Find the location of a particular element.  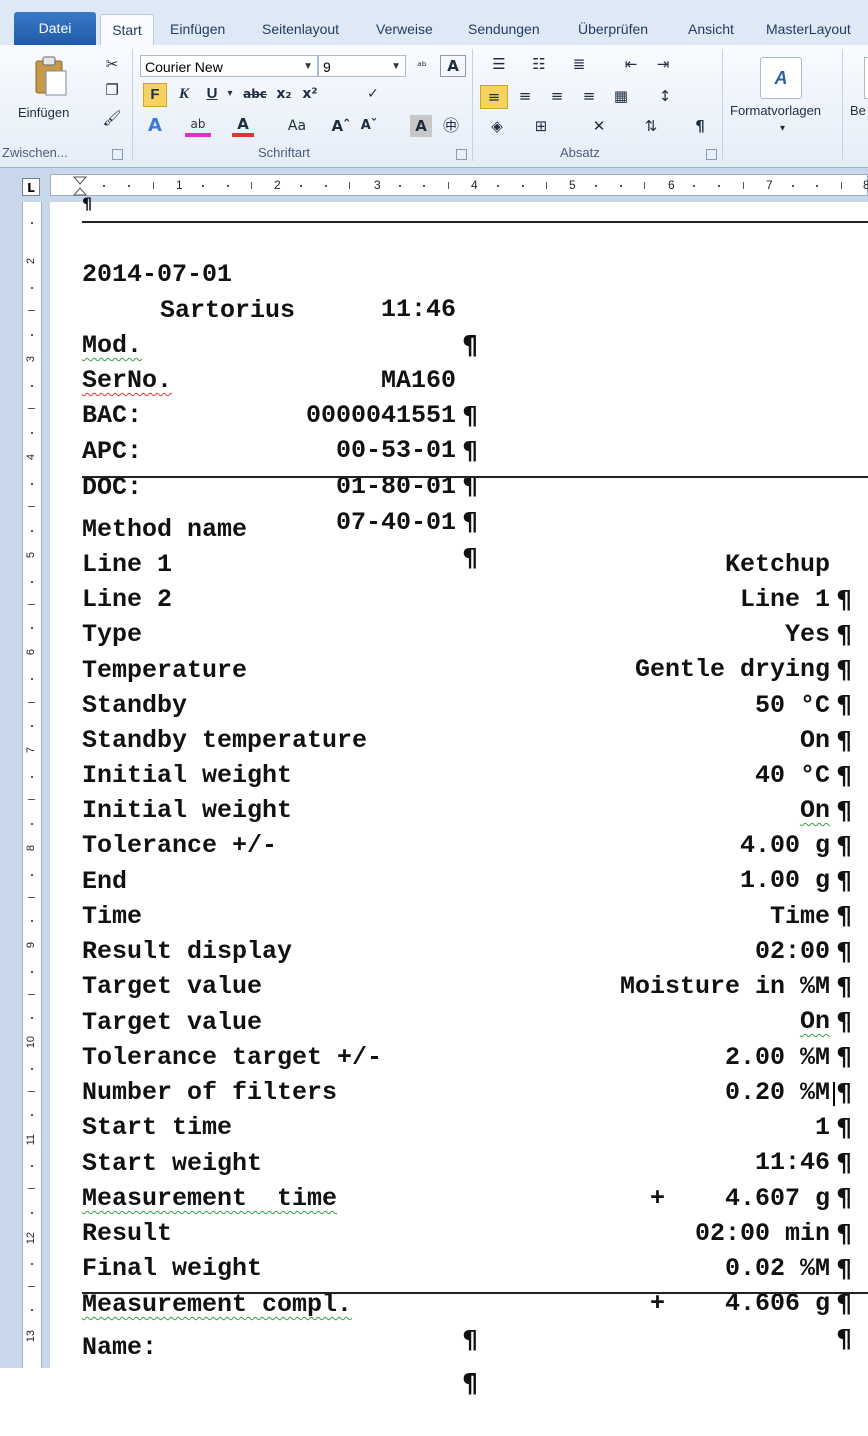

show-formatting-button: ¶ is located at coordinates (700, 126).